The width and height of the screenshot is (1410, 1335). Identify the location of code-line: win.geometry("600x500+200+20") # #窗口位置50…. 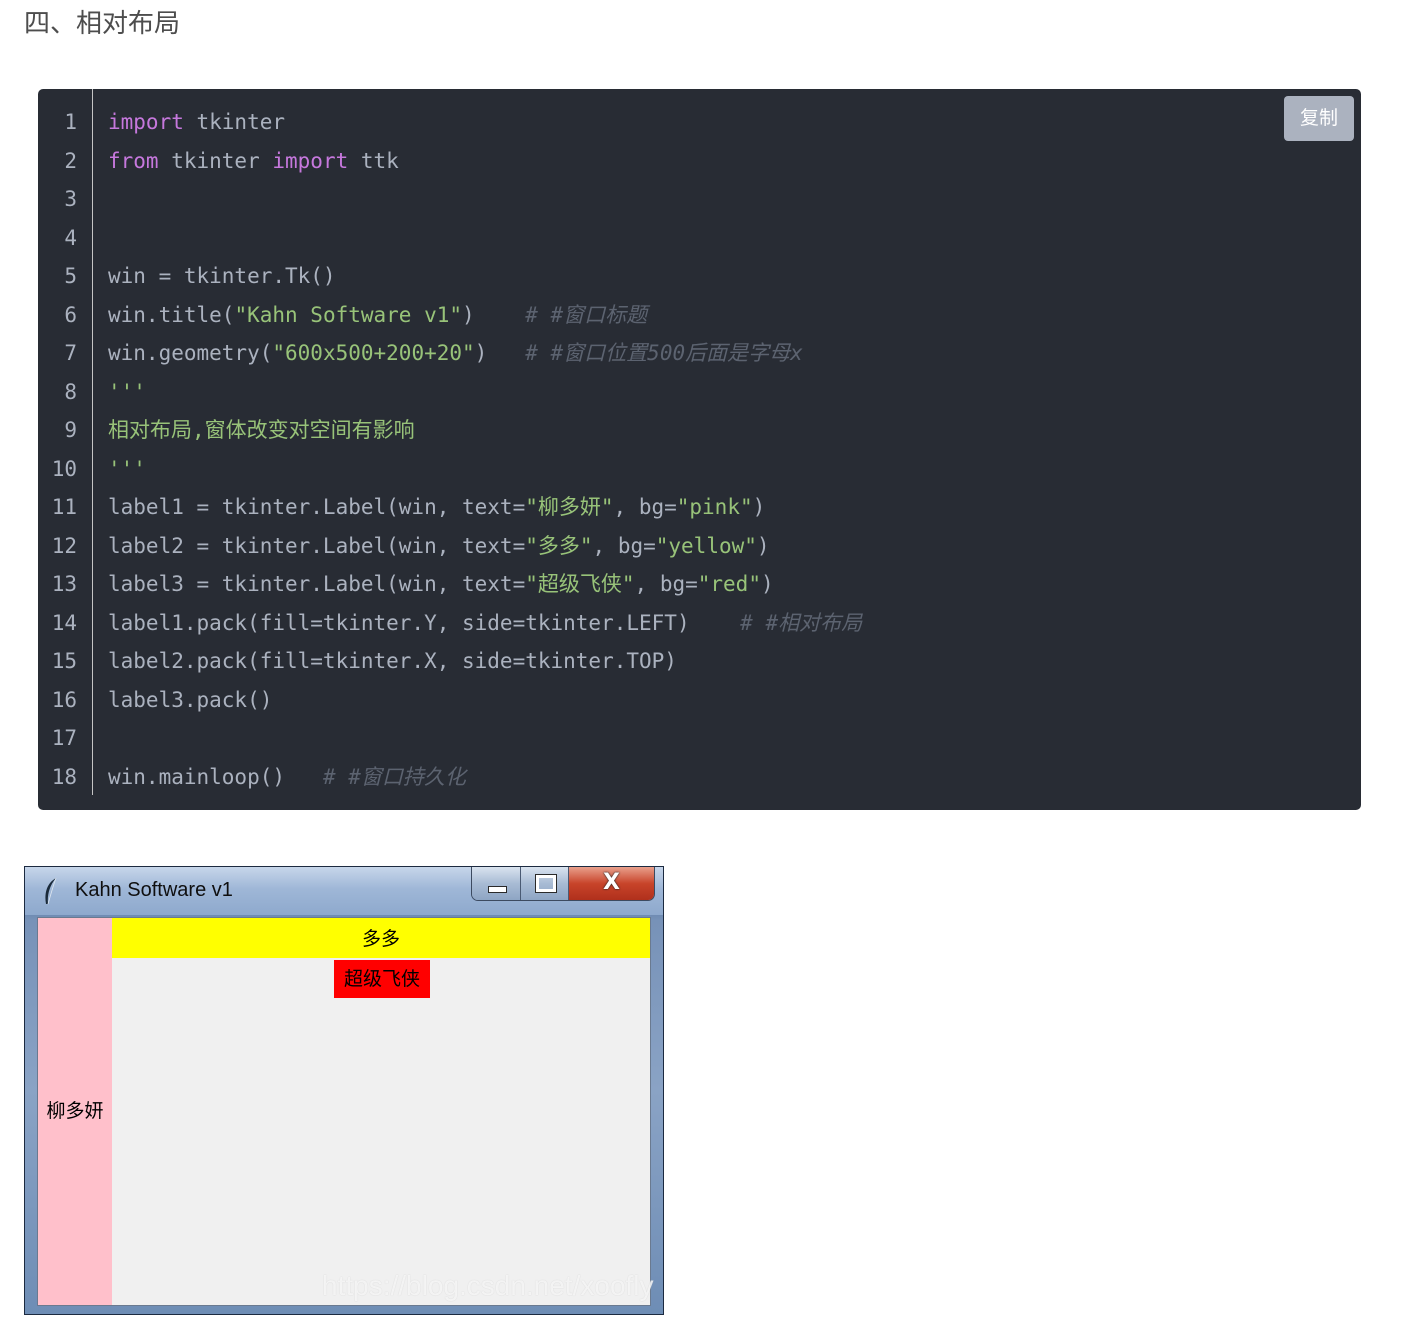
(455, 353).